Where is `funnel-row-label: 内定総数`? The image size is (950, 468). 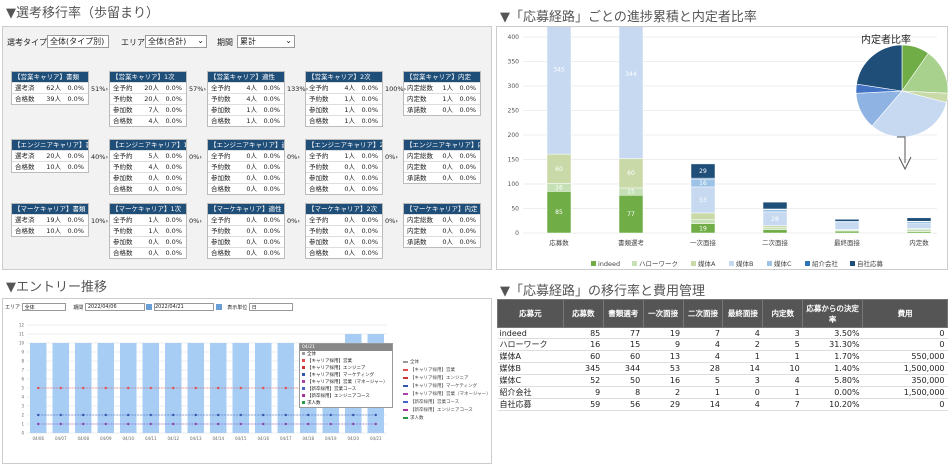 funnel-row-label: 内定総数 is located at coordinates (420, 88).